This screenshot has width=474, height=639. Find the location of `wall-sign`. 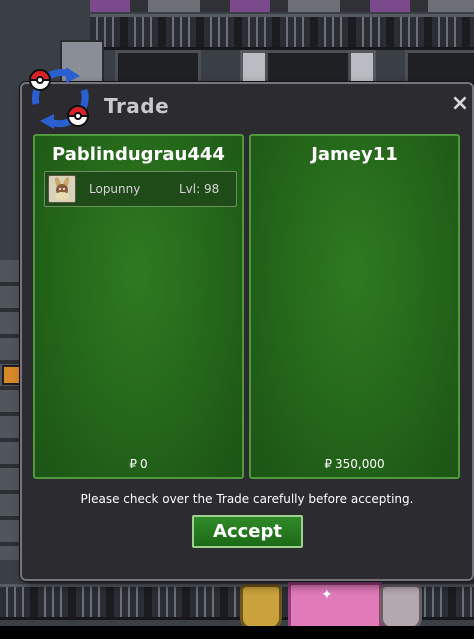

wall-sign is located at coordinates (12, 375).